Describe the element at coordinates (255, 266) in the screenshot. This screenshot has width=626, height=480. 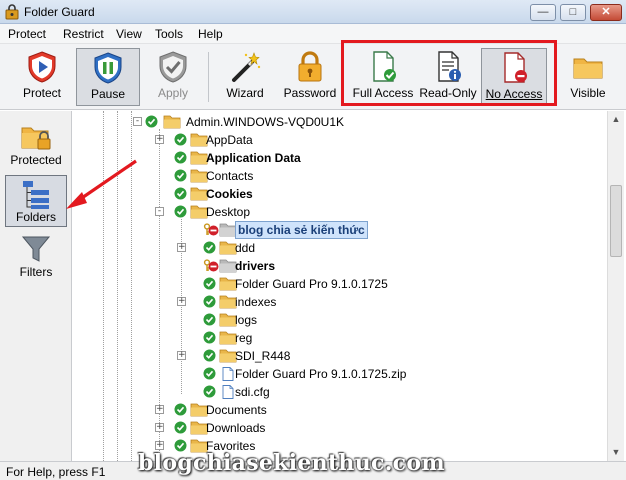
I see `tree-item-label: drivers` at that location.